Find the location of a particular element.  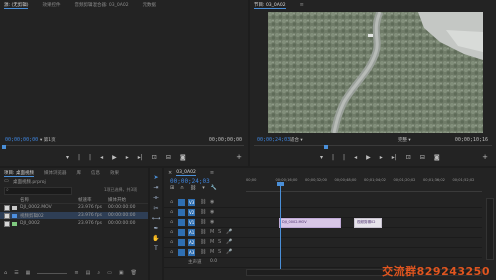

extract-icon: ⊟ is located at coordinates (422, 157).